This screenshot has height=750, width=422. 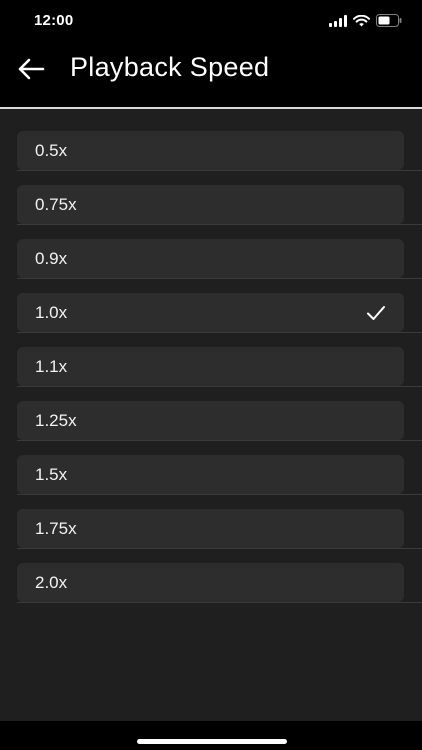 I want to click on speed-option-row: 0.75x, so click(x=219, y=212).